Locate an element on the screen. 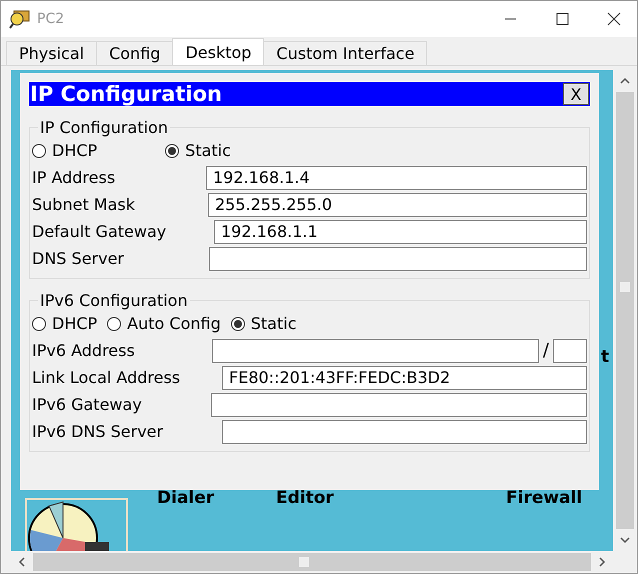 The image size is (638, 574). field-label: IP Address is located at coordinates (74, 177).